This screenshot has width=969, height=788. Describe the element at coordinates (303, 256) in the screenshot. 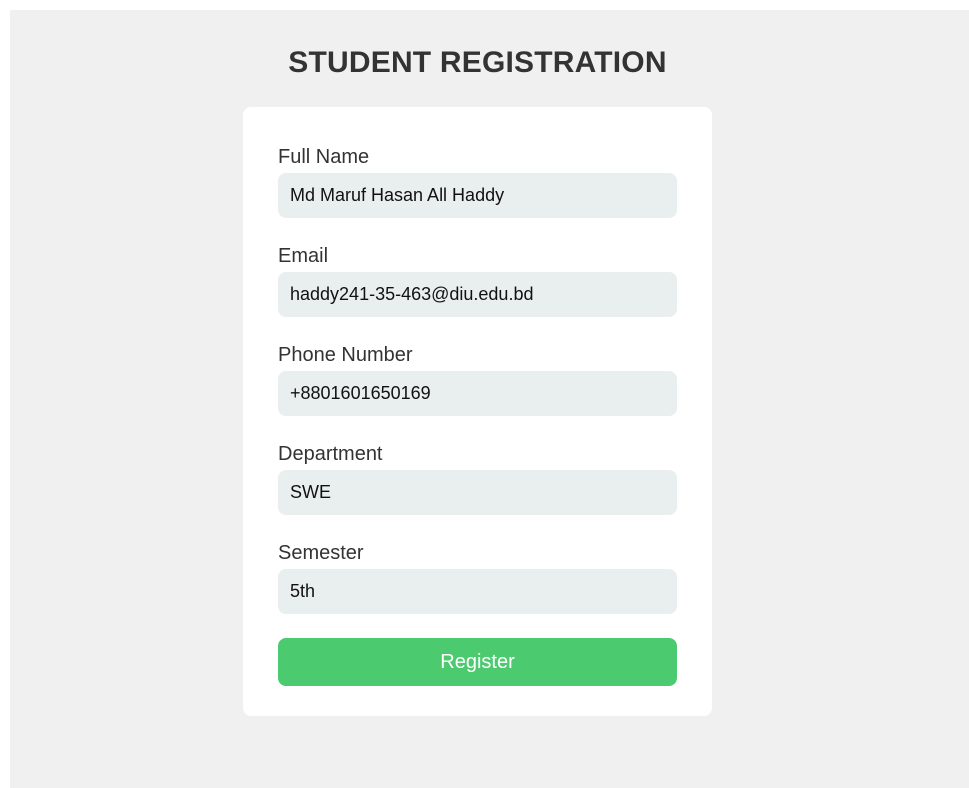

I see `email-label: Email` at that location.